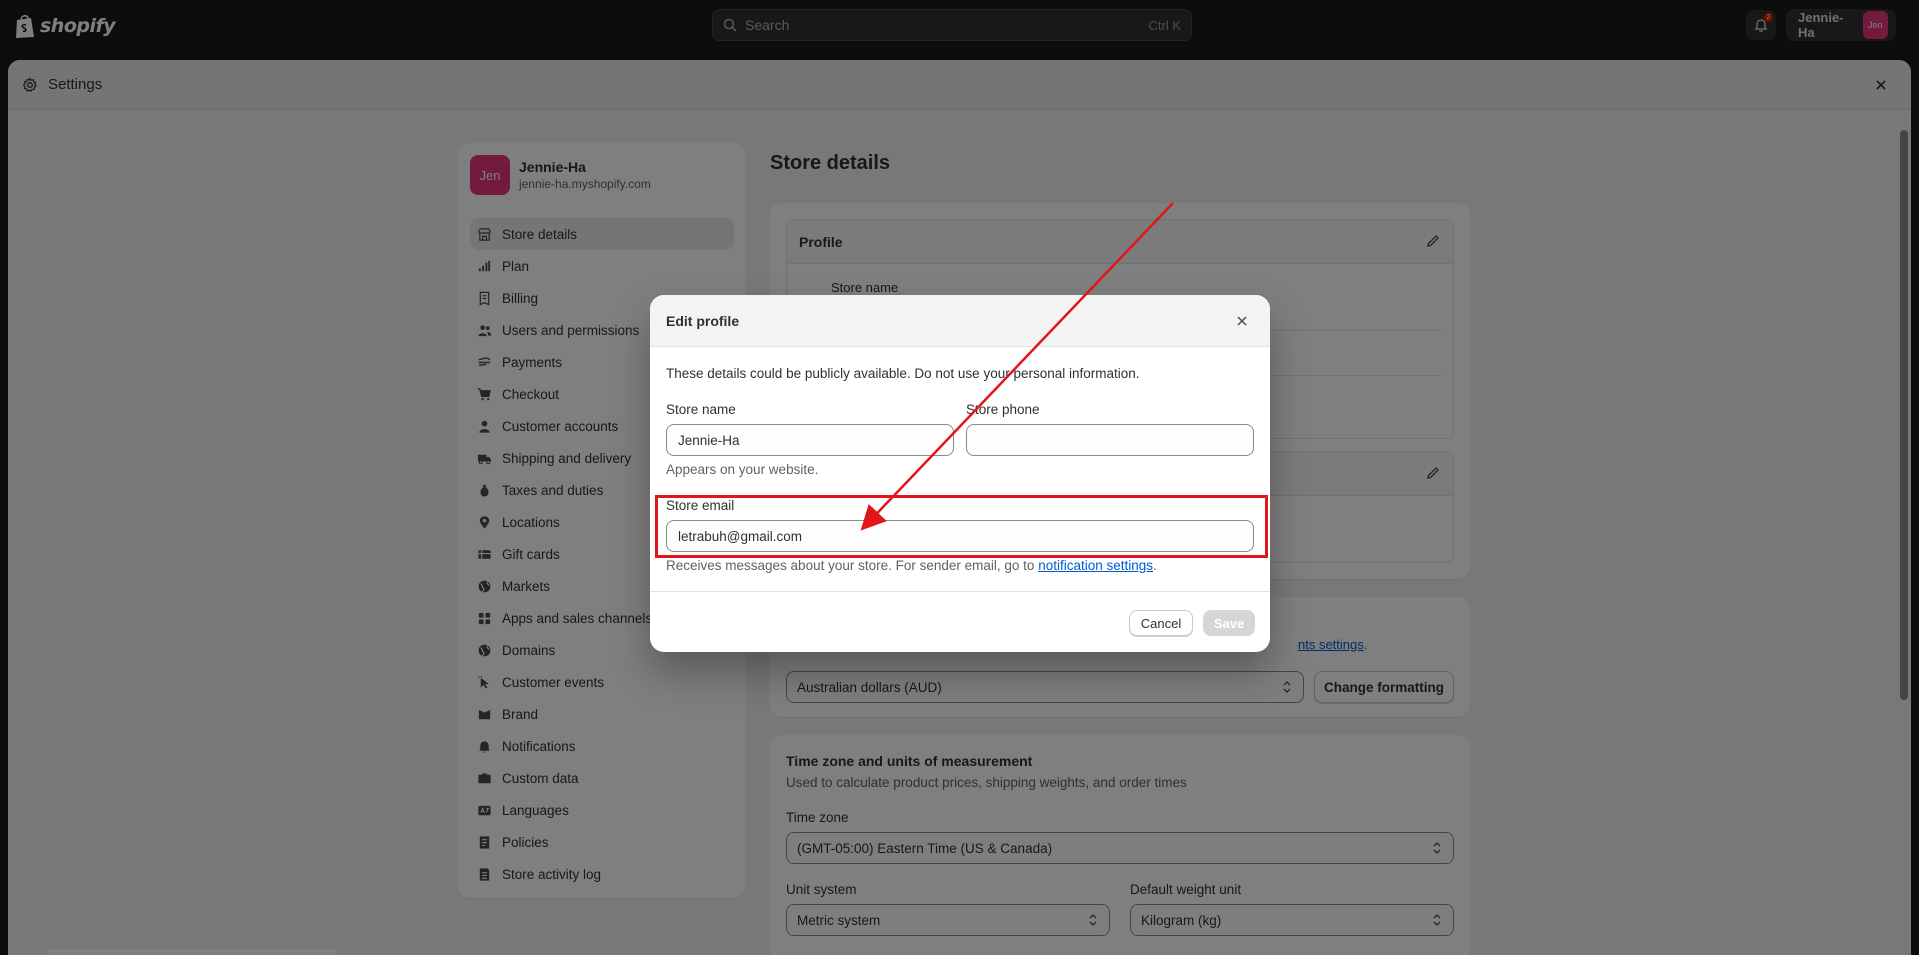 The image size is (1919, 955). Describe the element at coordinates (1161, 623) in the screenshot. I see `cancel-button: Cancel` at that location.